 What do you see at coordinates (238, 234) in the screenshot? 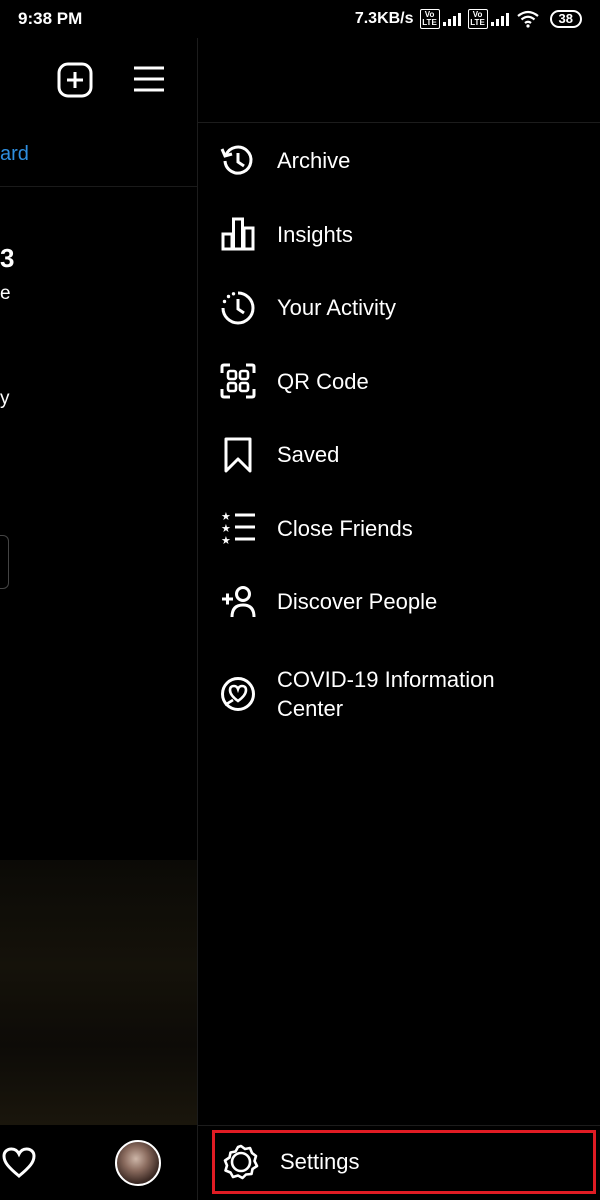
I see `insights-icon` at bounding box center [238, 234].